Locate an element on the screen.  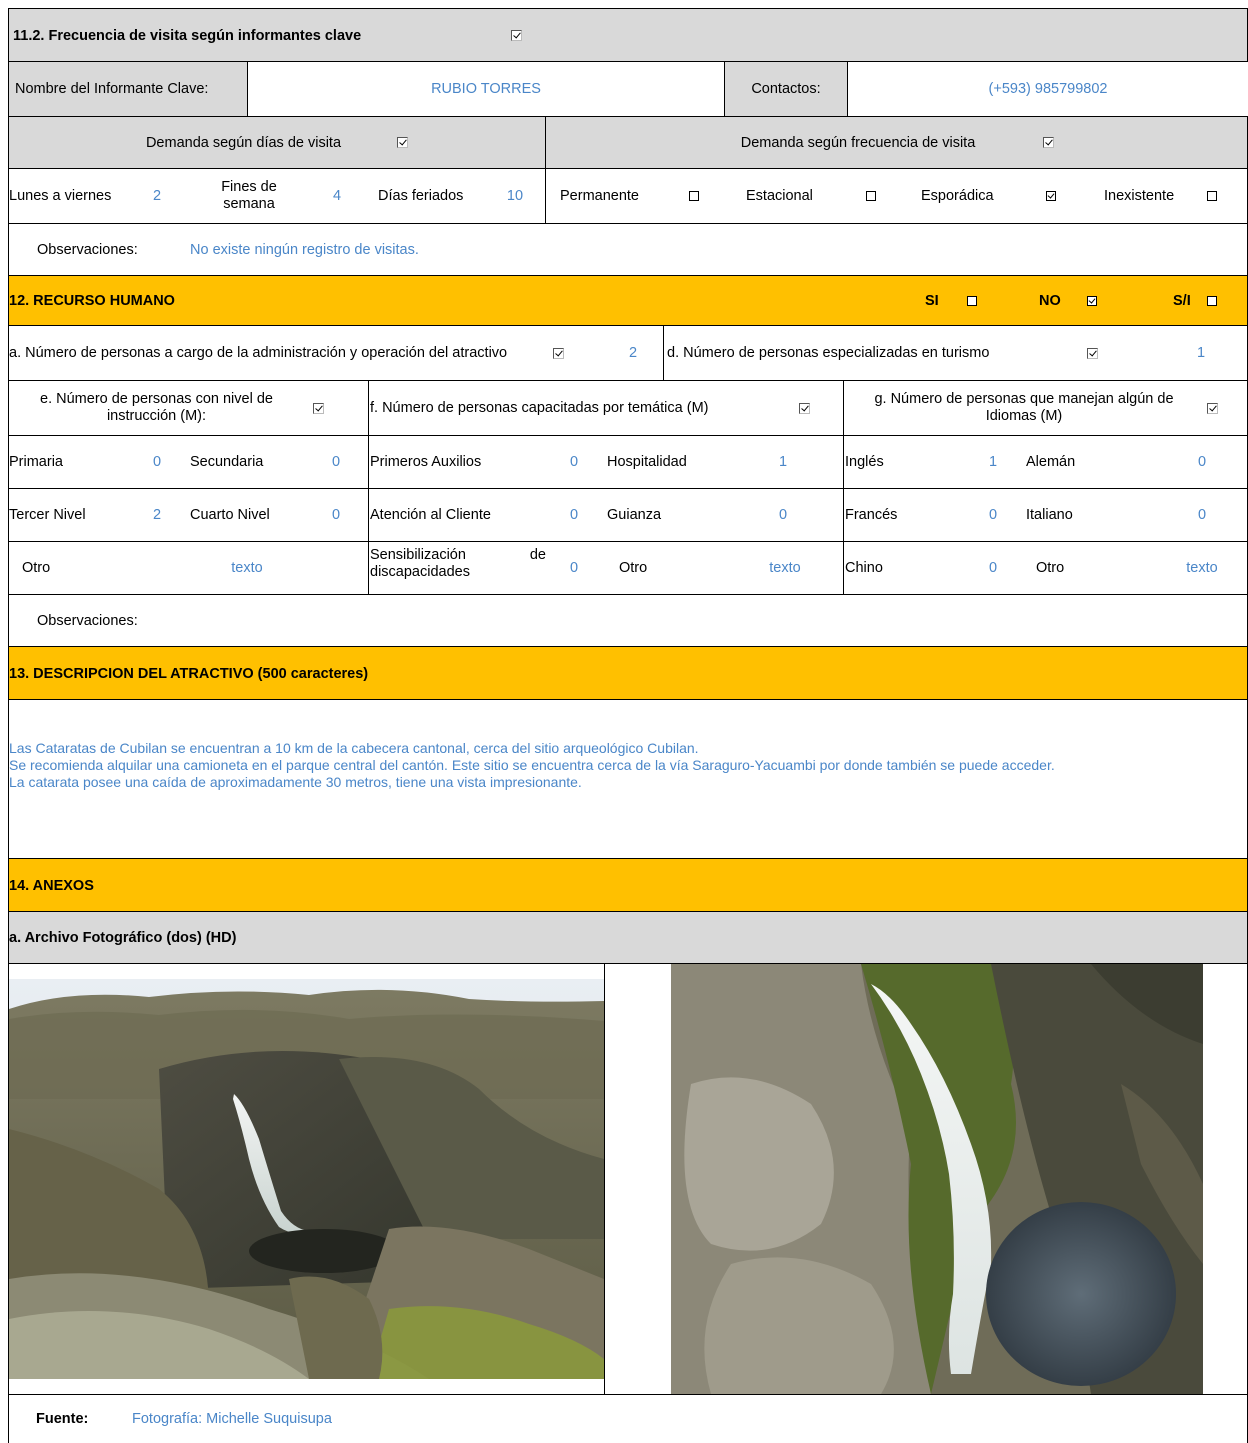
secundaria-label: Secundaria is located at coordinates (227, 462).